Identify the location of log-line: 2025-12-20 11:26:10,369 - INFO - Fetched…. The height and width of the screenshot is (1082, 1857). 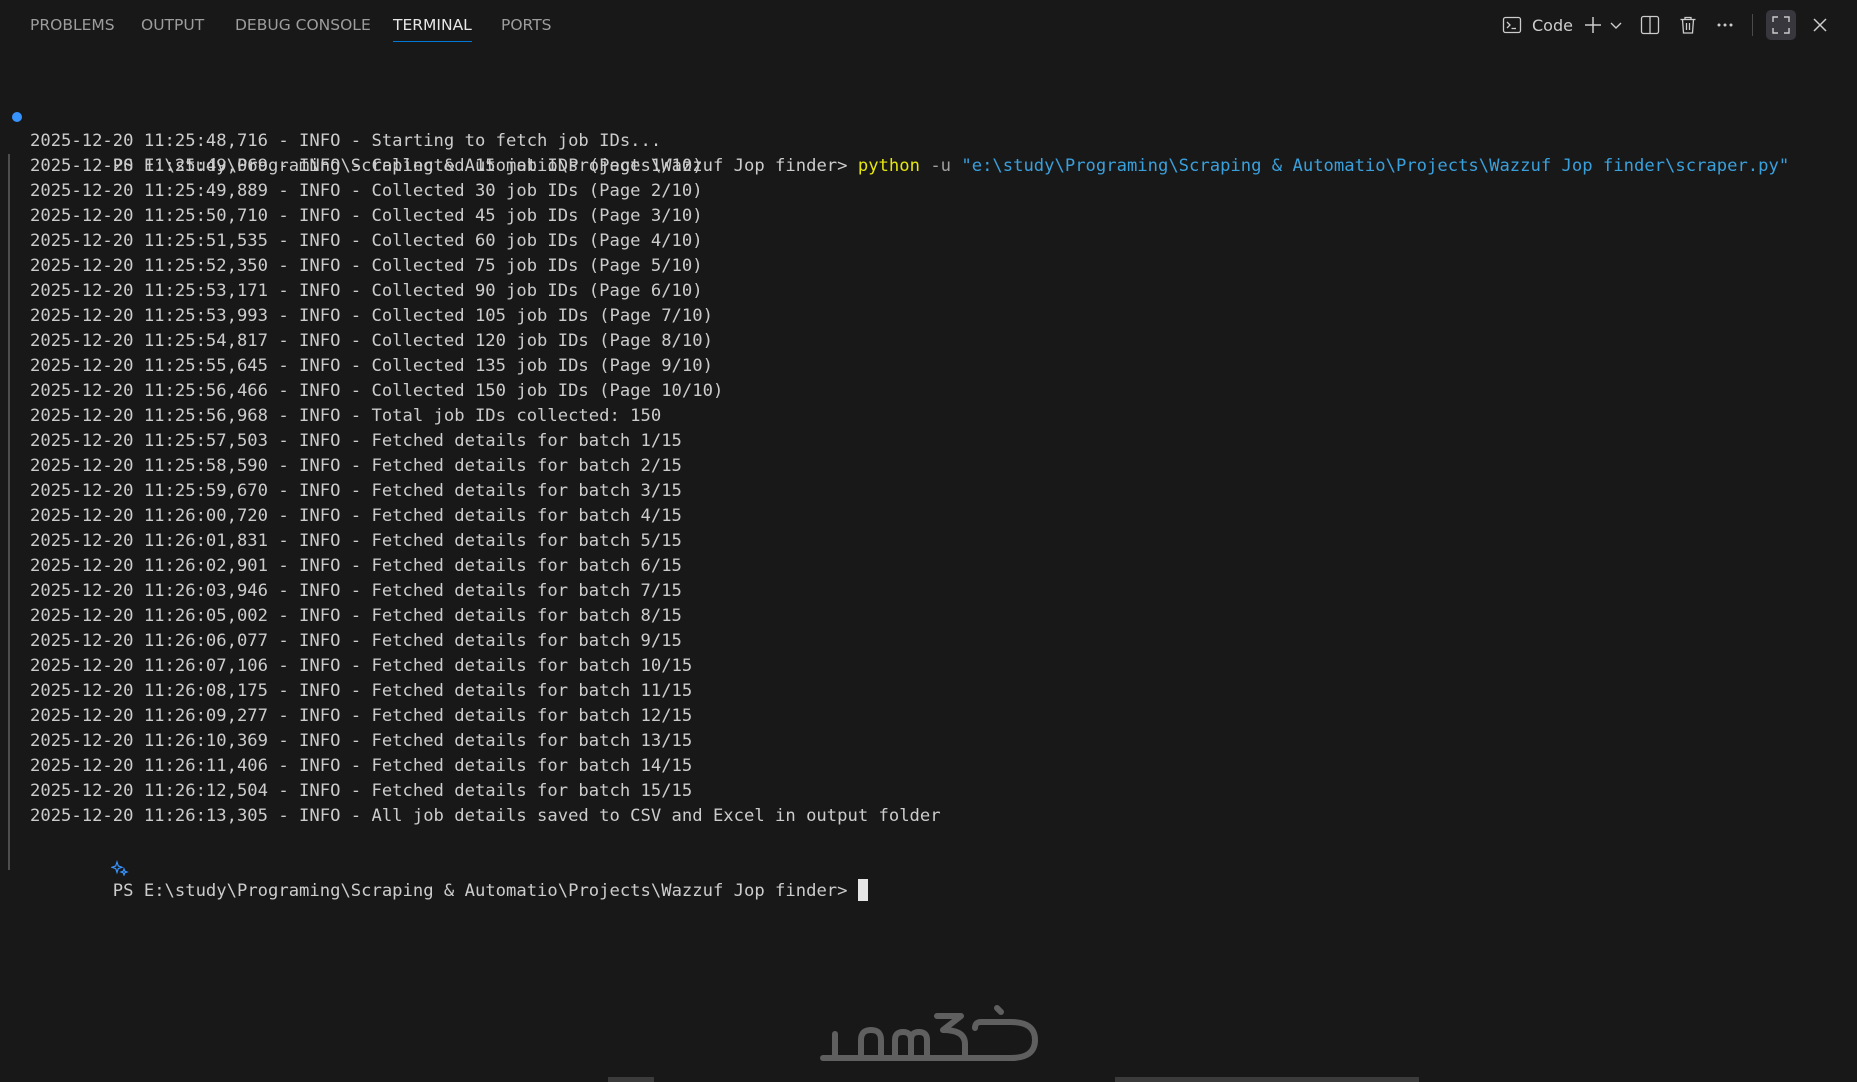
(361, 741).